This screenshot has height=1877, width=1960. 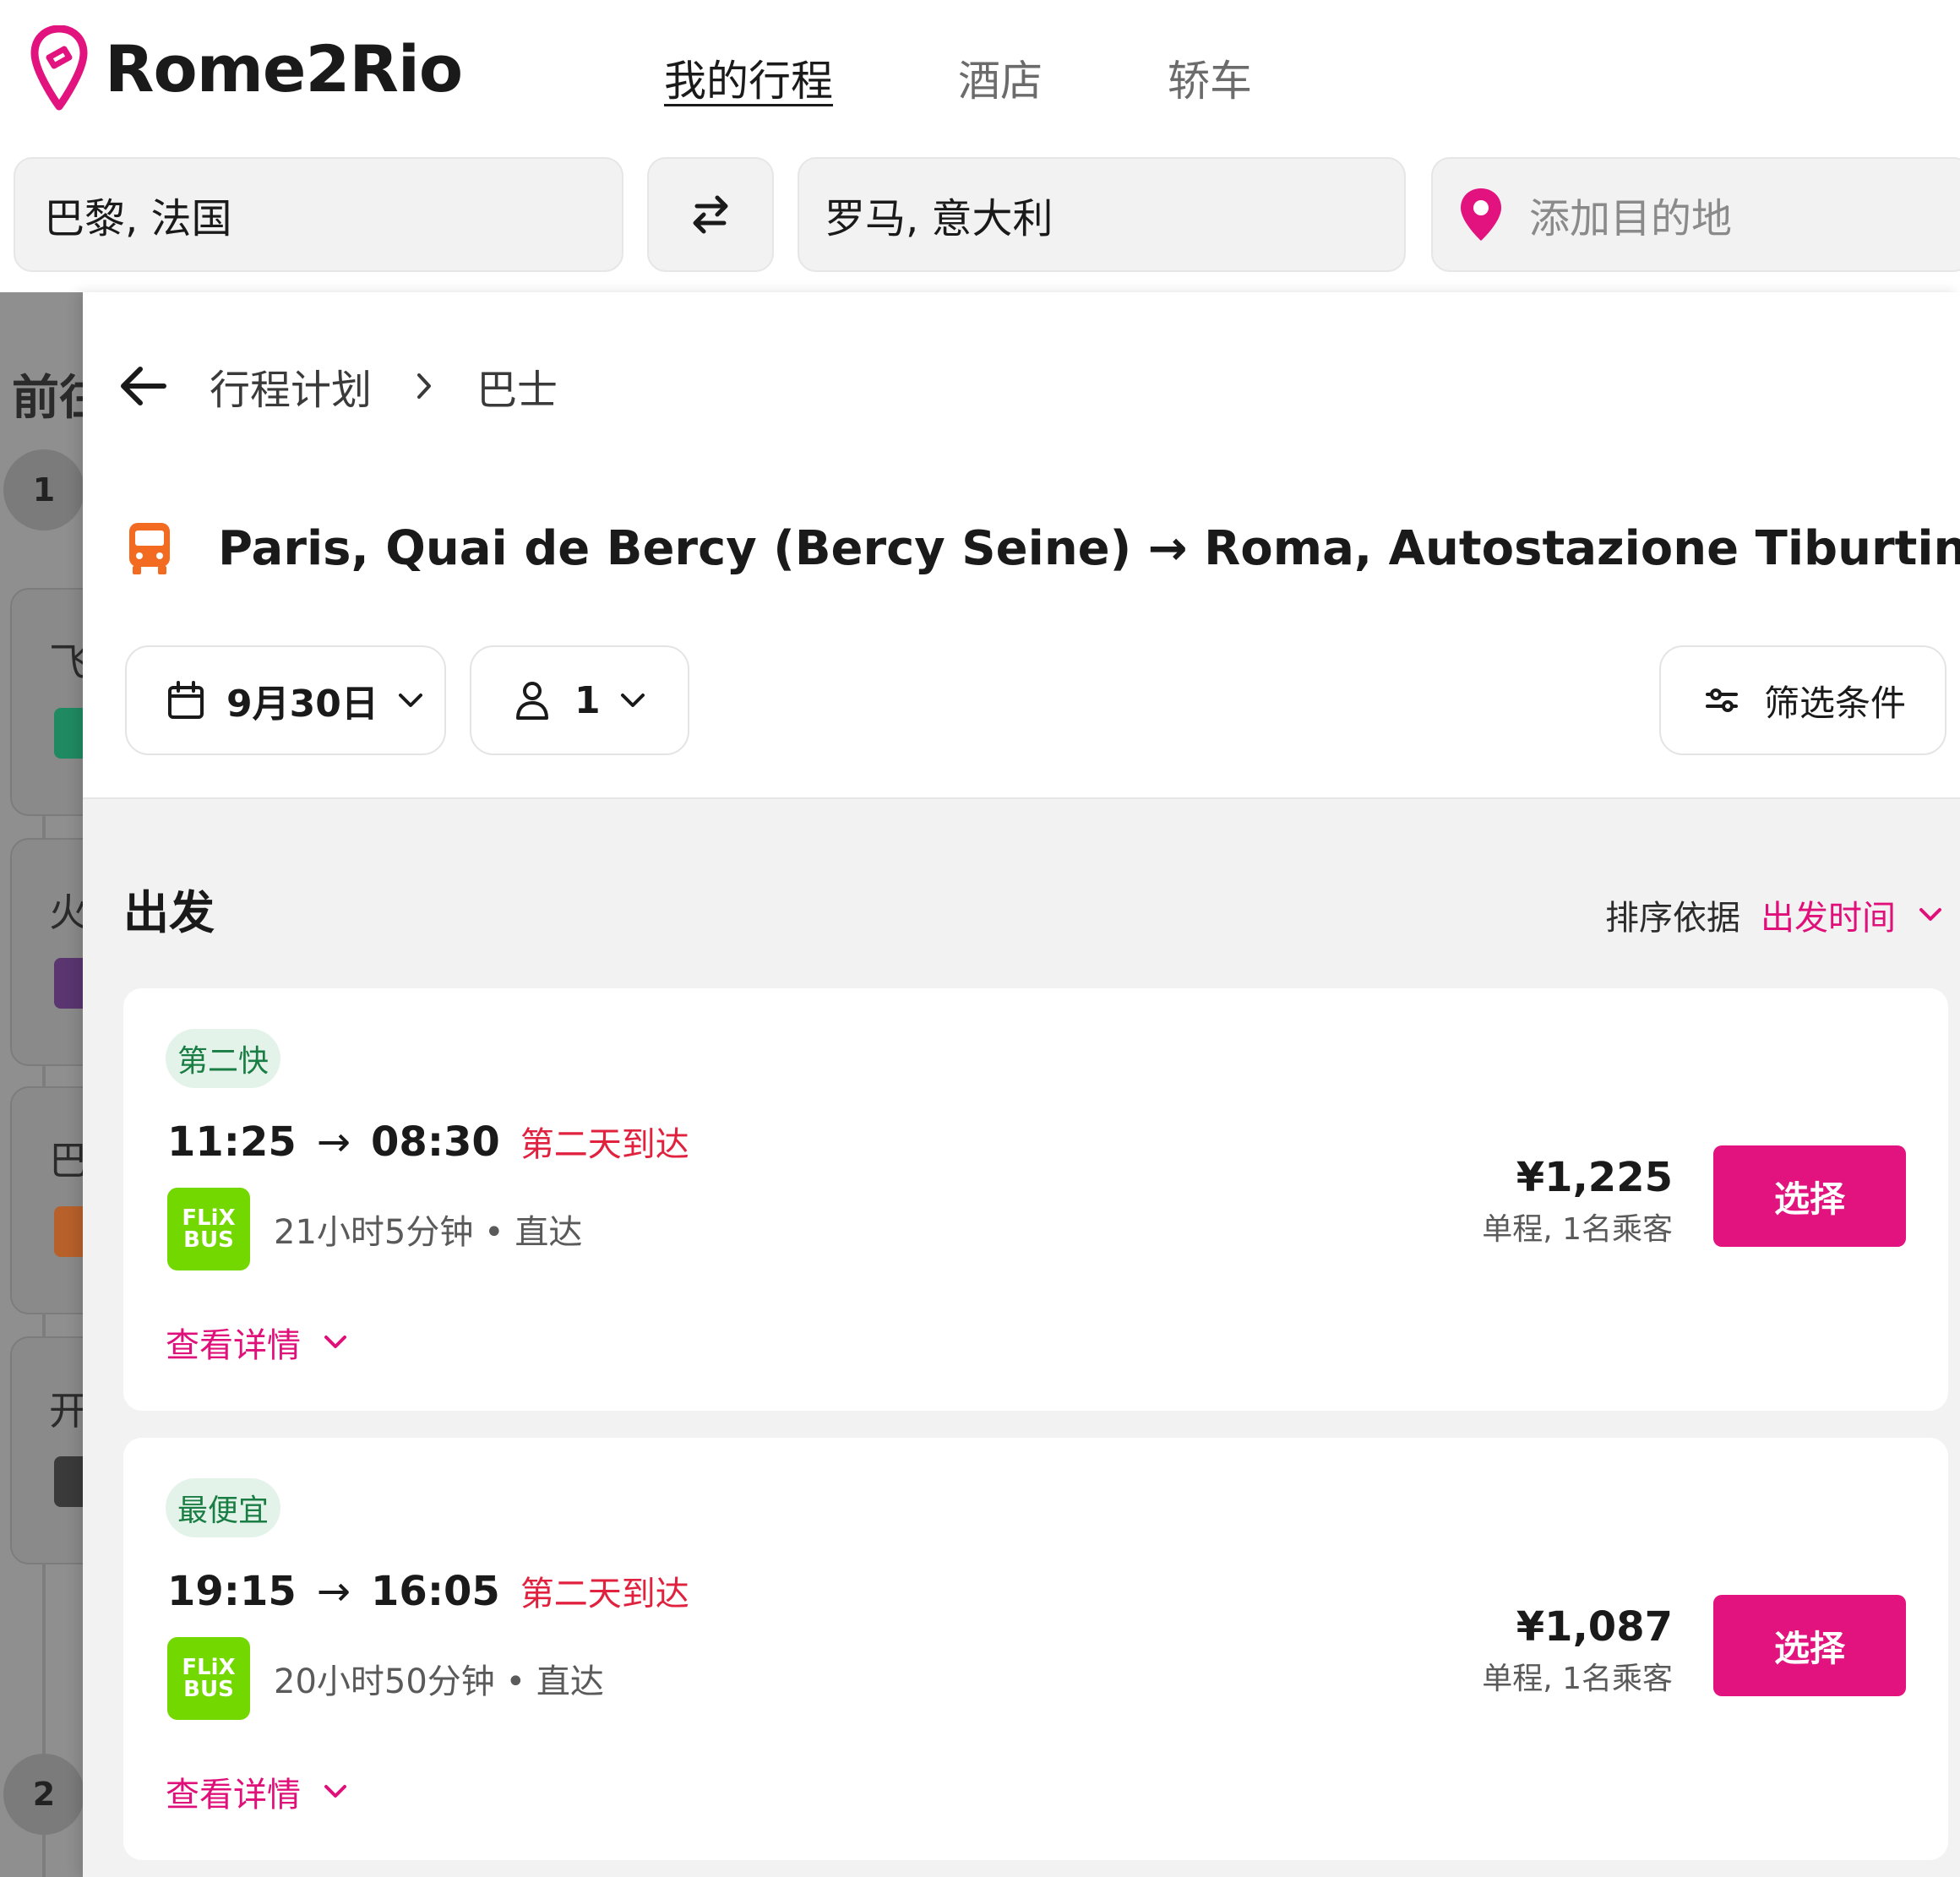 I want to click on trip-duration: 21小时5分钟 • 直达, so click(x=428, y=1232).